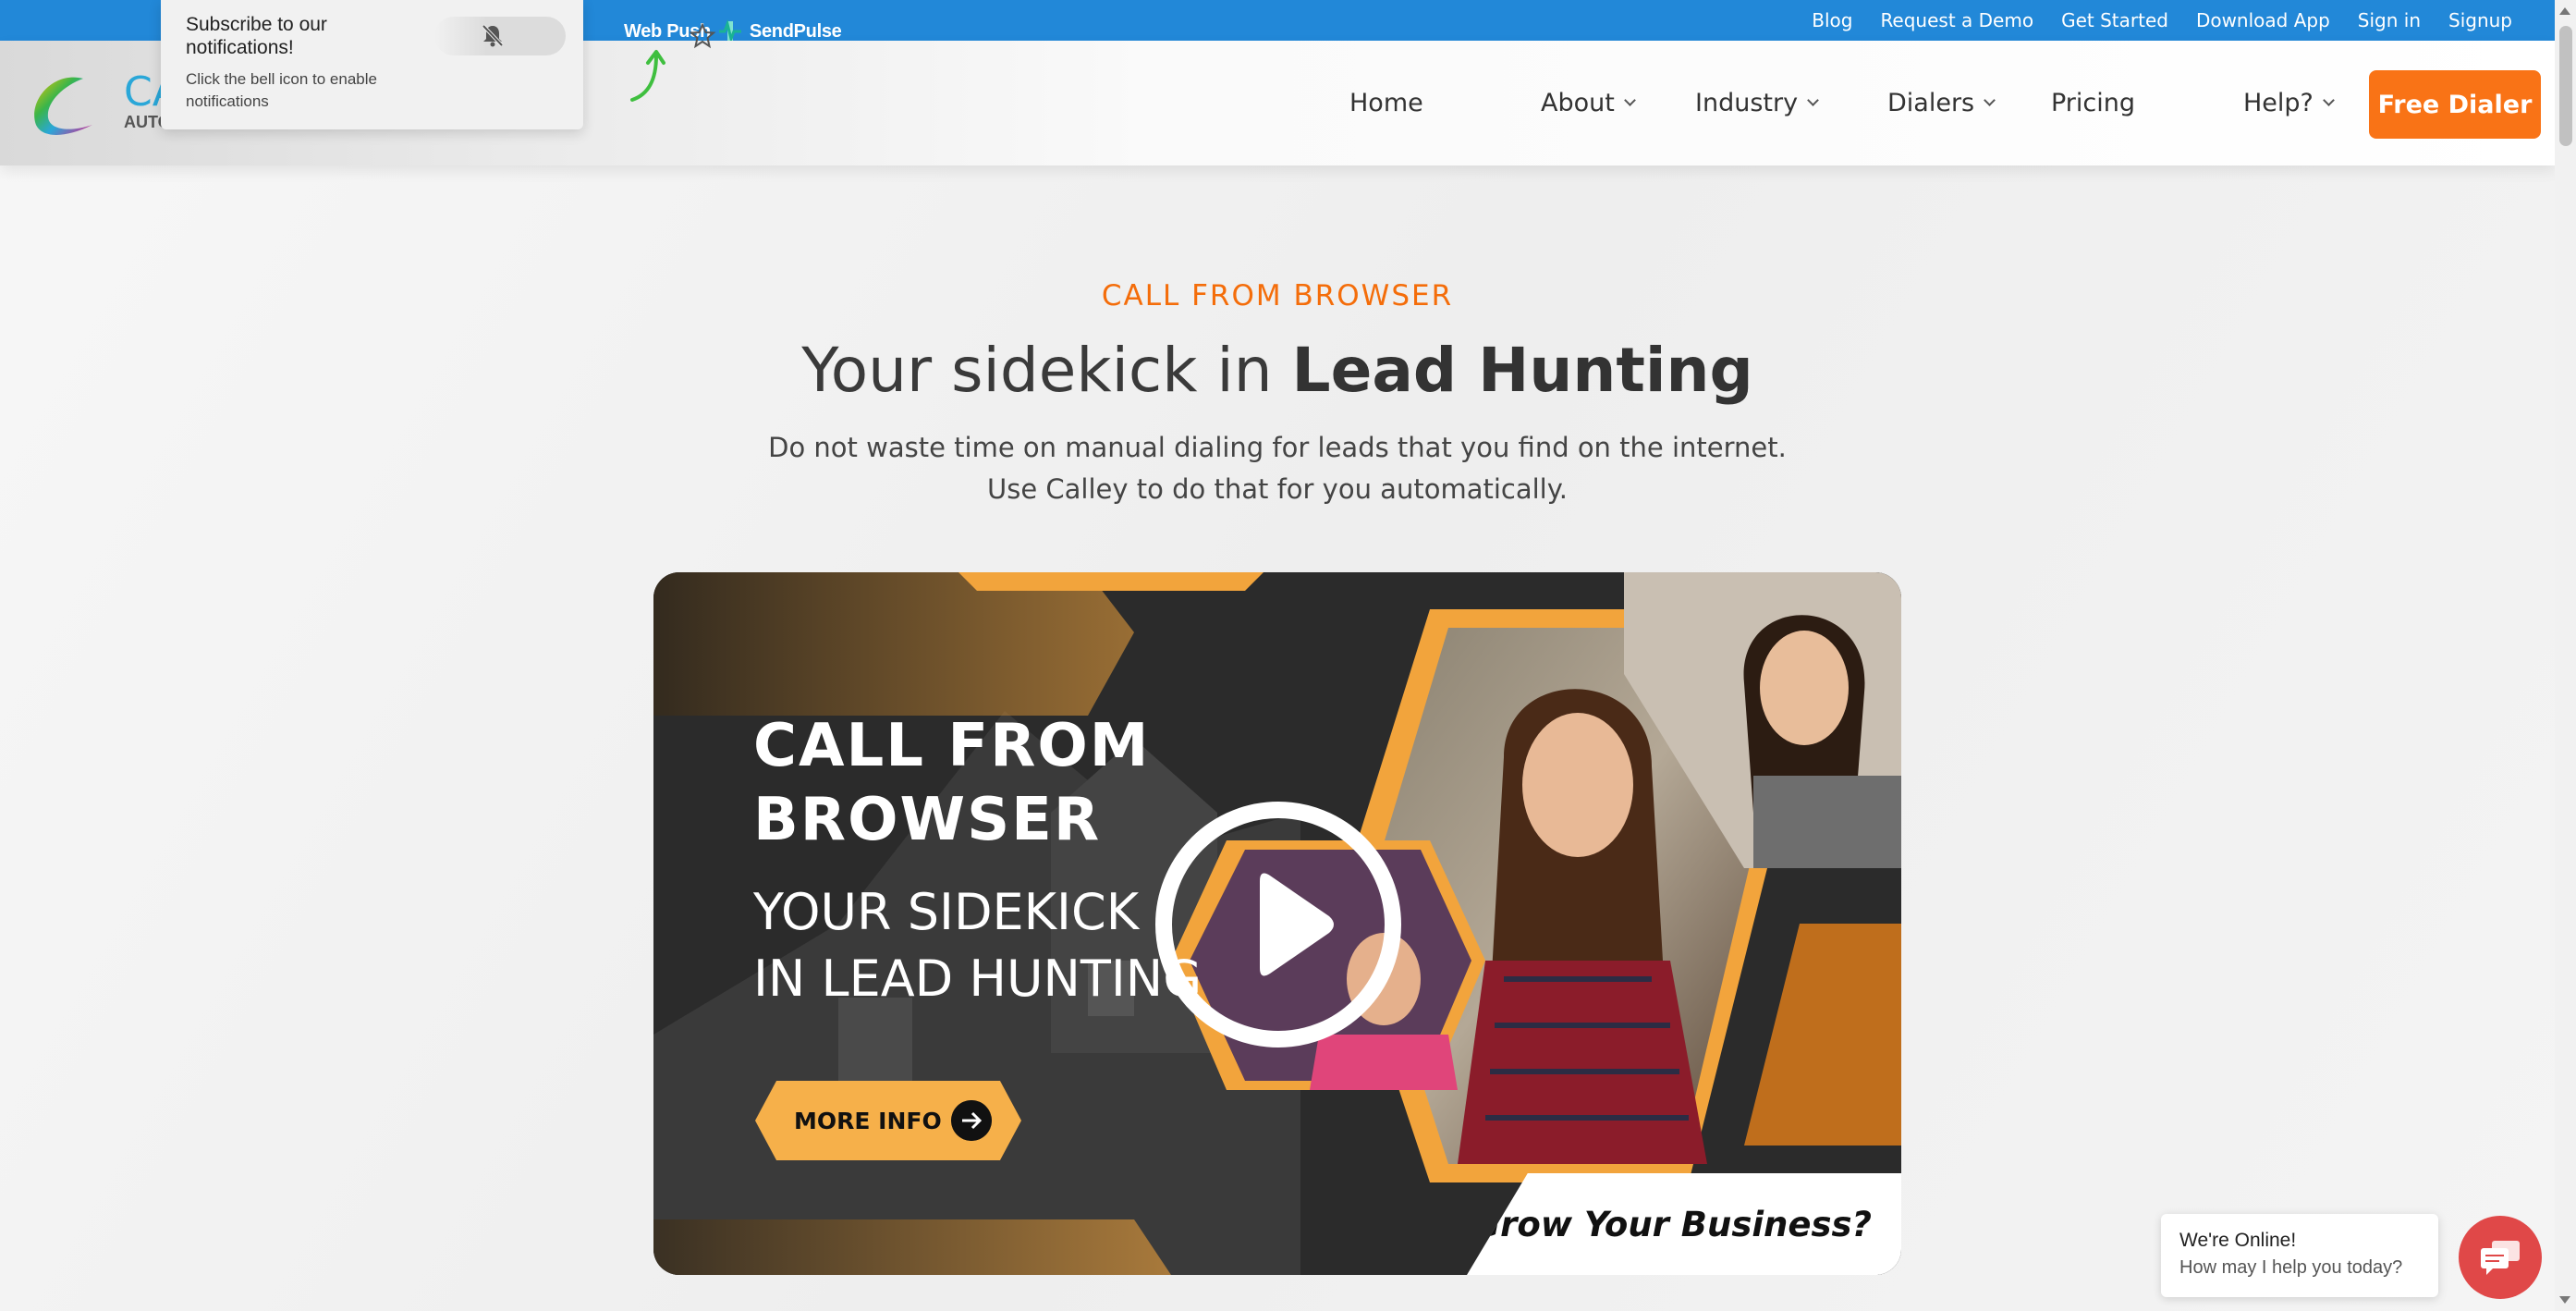  What do you see at coordinates (2565, 86) in the screenshot?
I see `scroll-thumb` at bounding box center [2565, 86].